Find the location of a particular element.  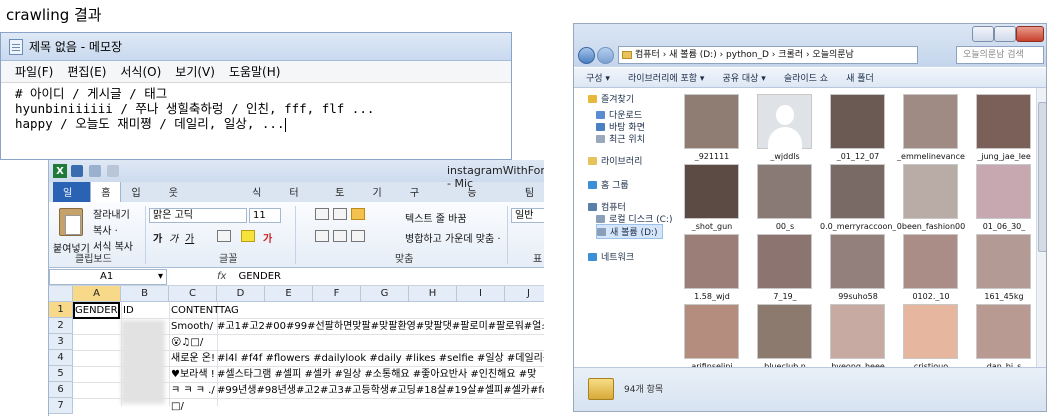

number-format-select: 일반 is located at coordinates (527, 215).